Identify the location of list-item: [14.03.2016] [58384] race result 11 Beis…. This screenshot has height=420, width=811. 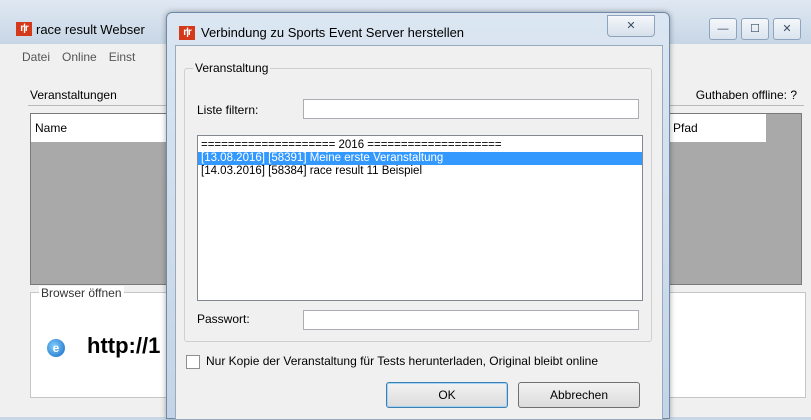
(420, 171).